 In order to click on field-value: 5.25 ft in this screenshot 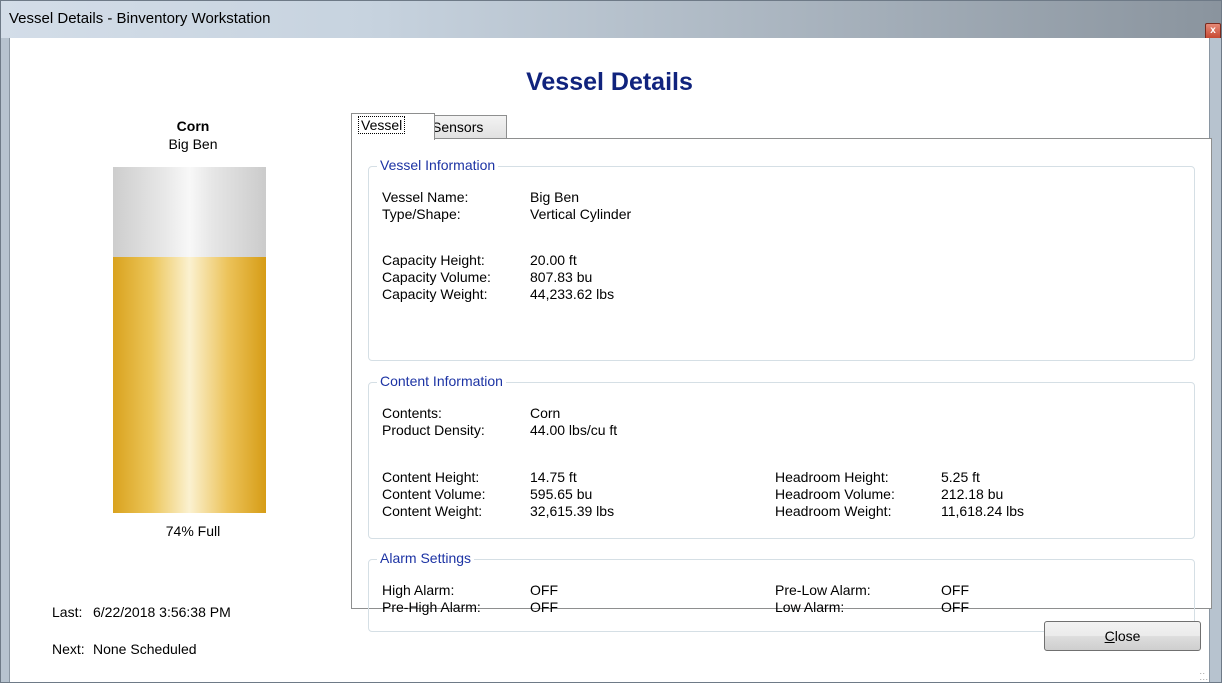, I will do `click(960, 477)`.